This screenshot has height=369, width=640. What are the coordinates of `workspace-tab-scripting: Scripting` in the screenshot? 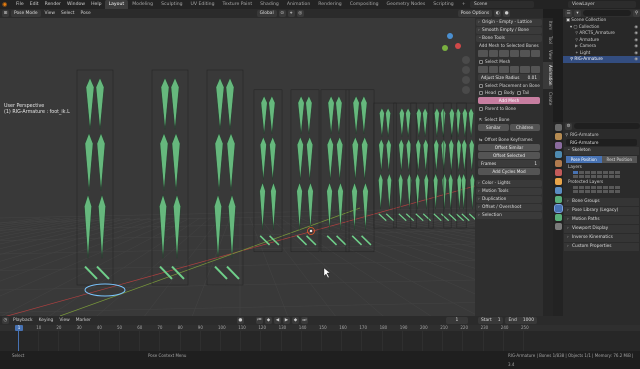 It's located at (443, 4).